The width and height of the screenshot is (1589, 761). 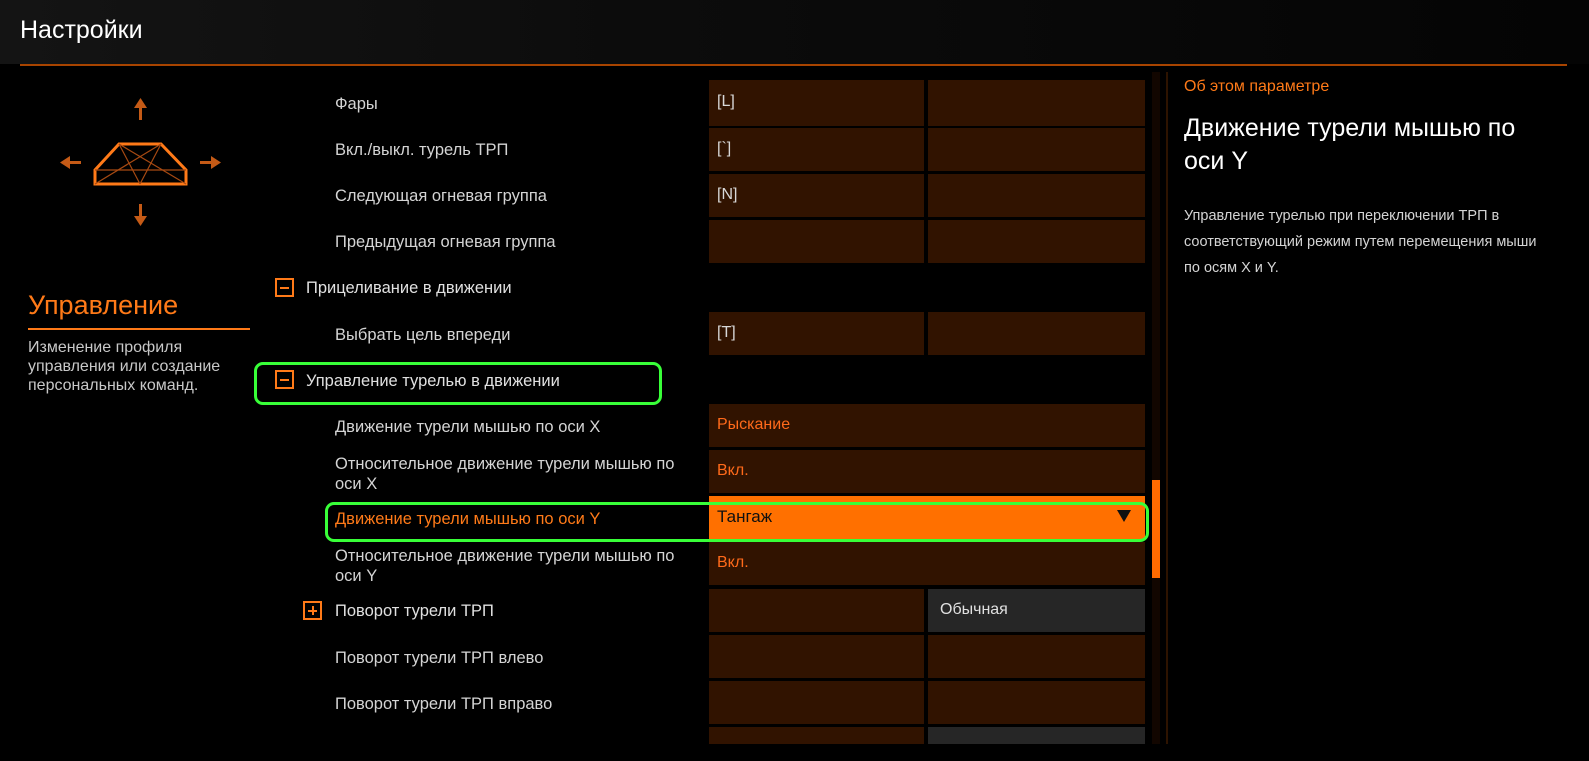 What do you see at coordinates (1036, 149) in the screenshot?
I see `secondary-binding-trp-turret-toggle` at bounding box center [1036, 149].